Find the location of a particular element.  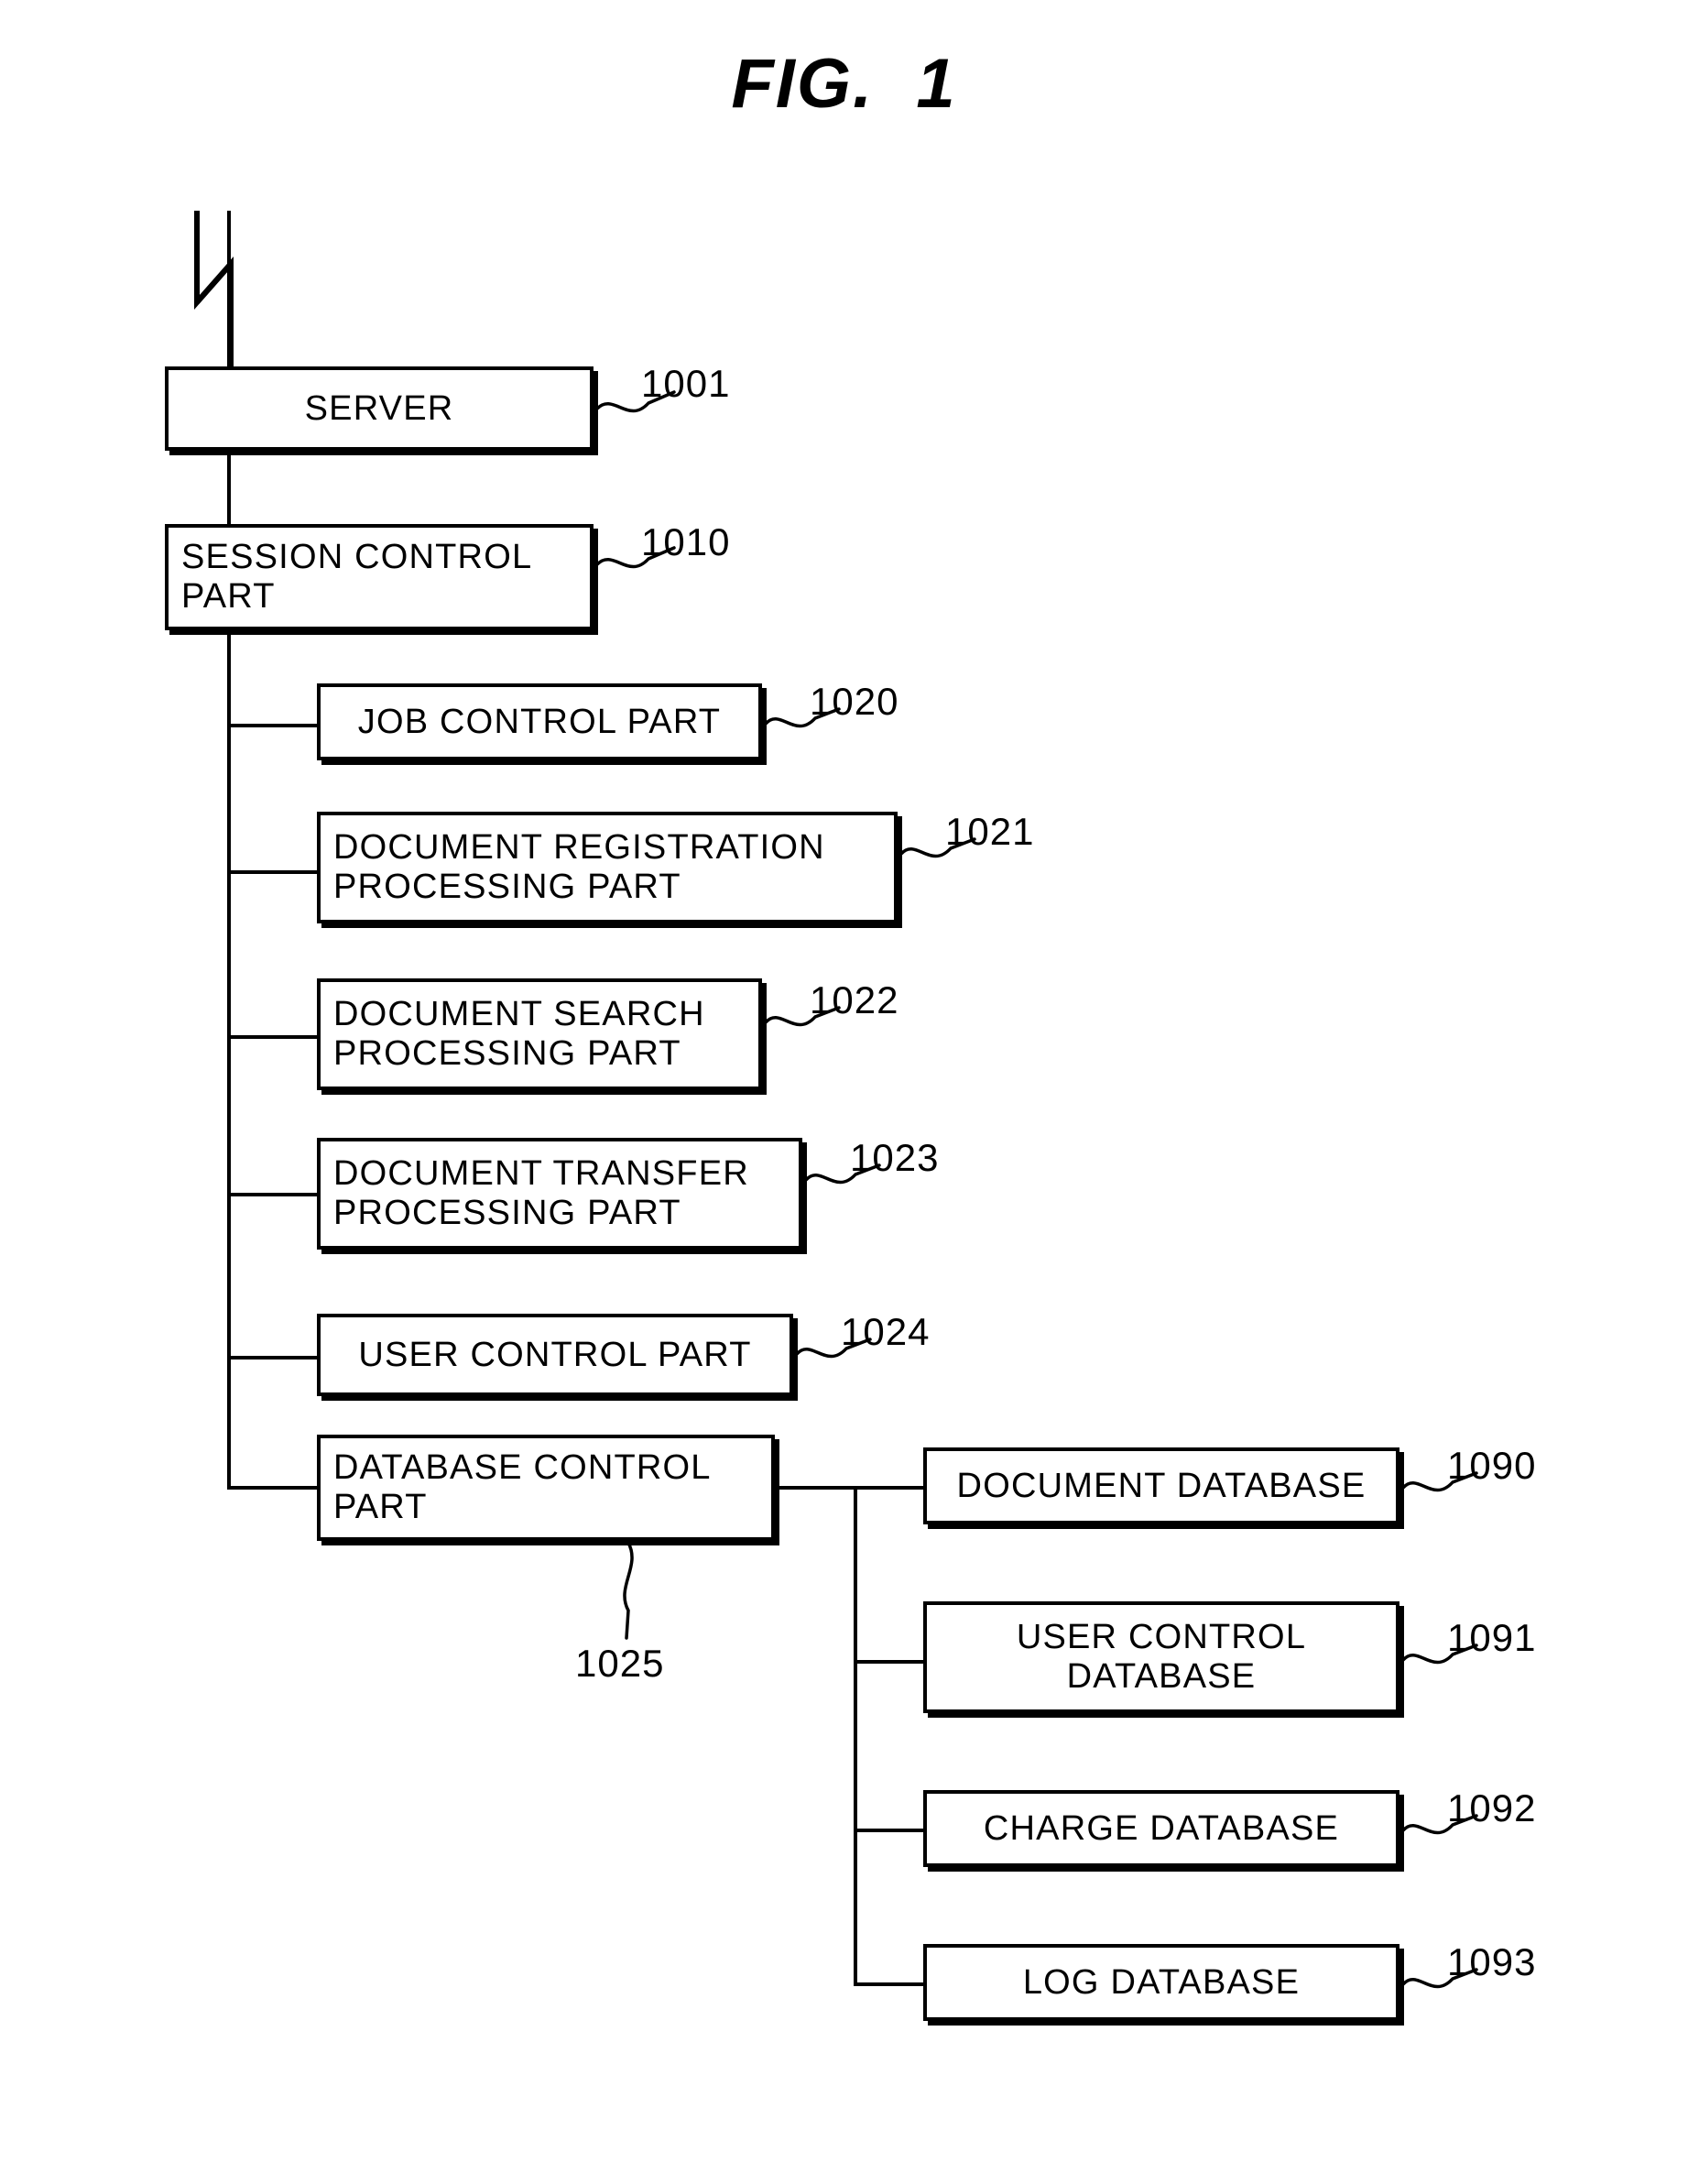

node-charge-database: CHARGE DATABASE is located at coordinates (1161, 1828).